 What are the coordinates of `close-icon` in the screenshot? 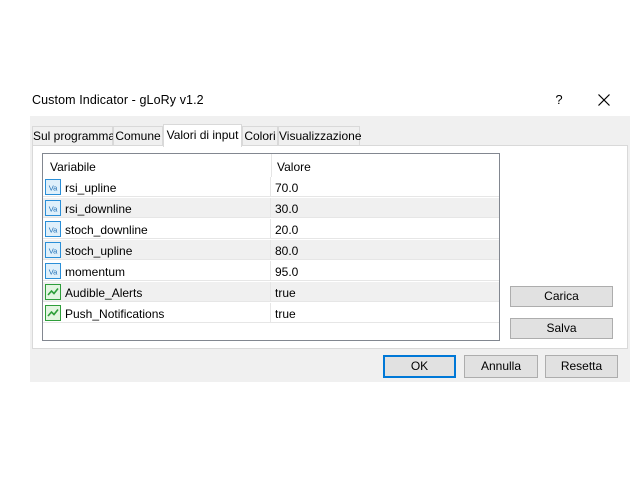 It's located at (604, 100).